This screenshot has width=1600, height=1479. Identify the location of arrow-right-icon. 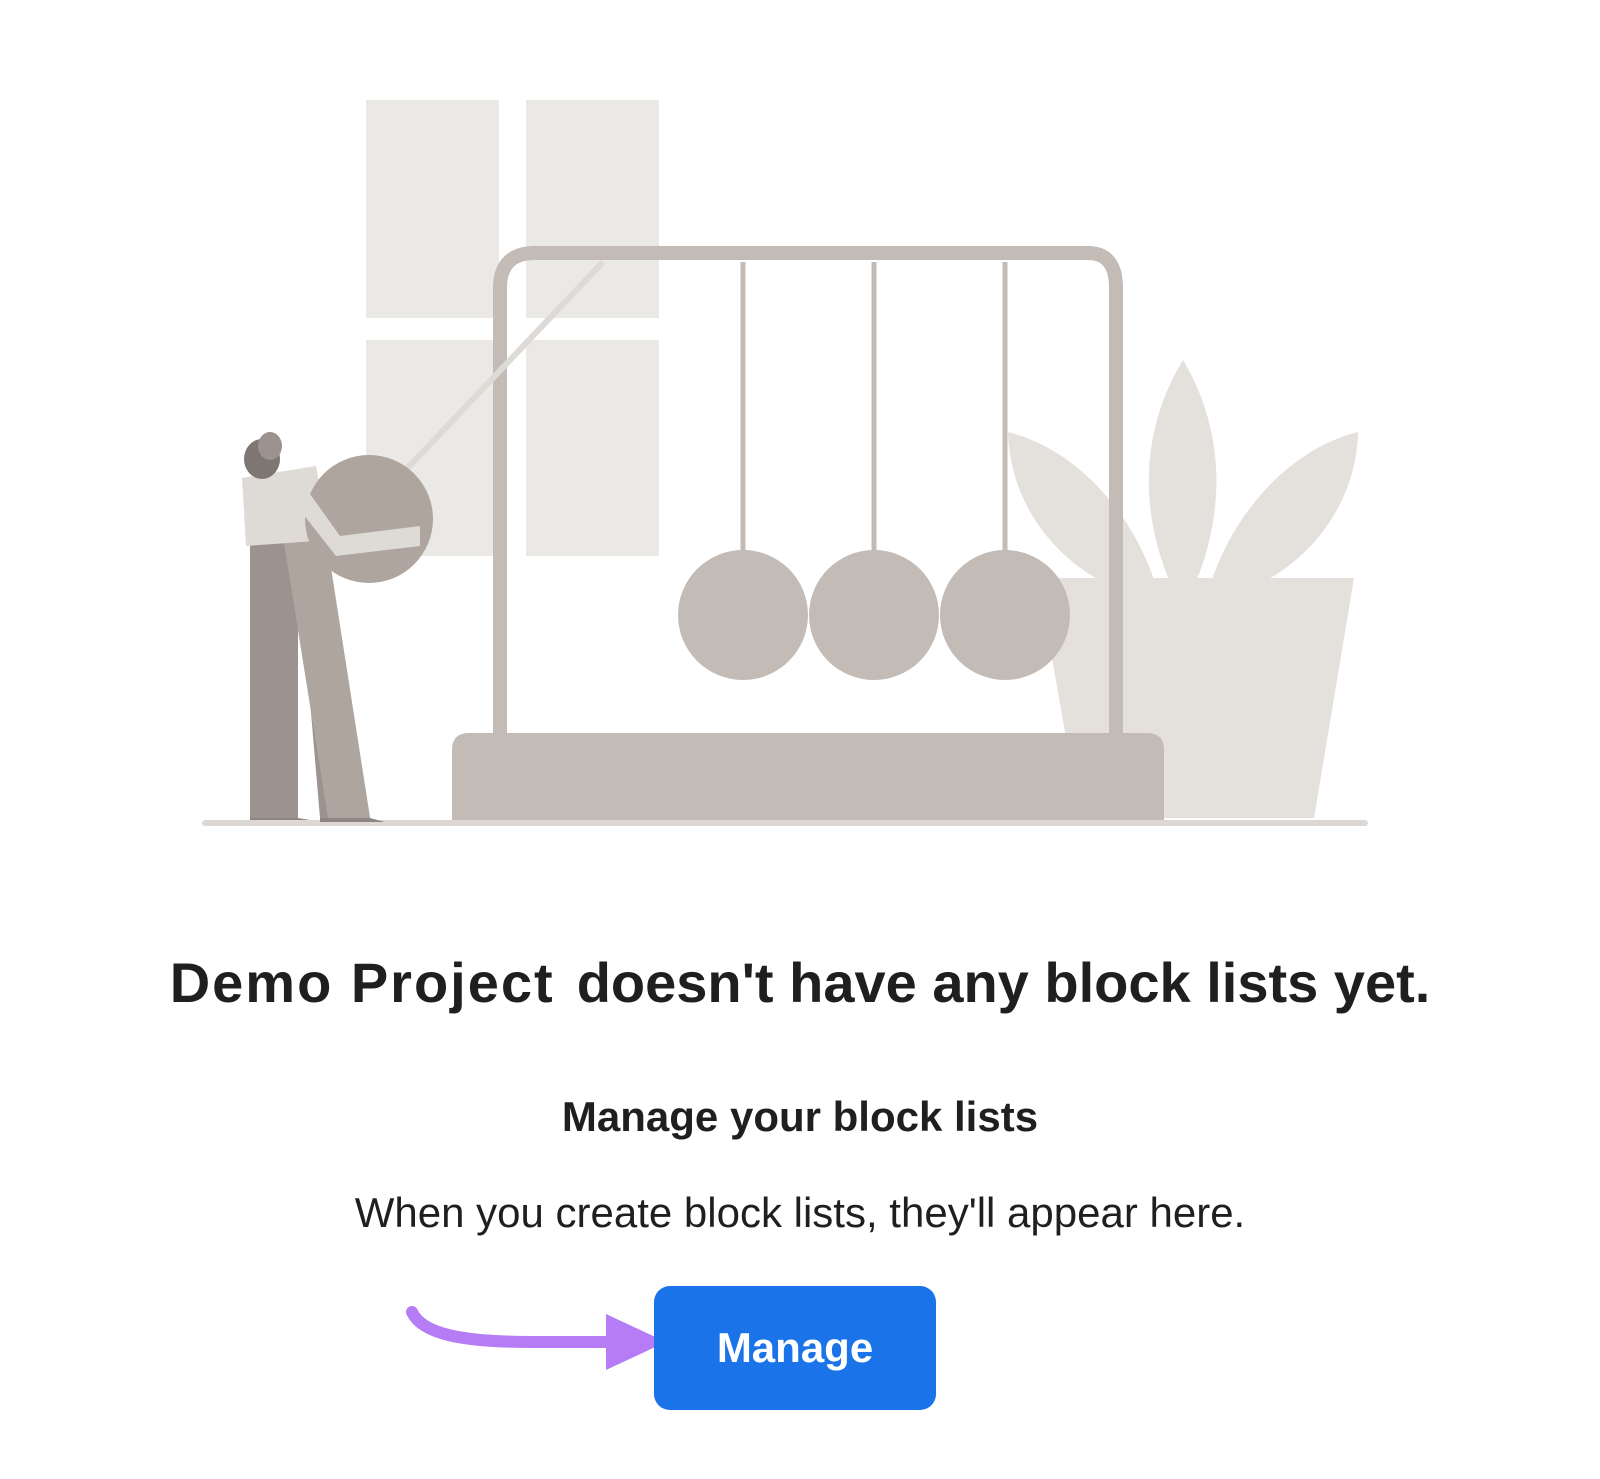
(536, 1338).